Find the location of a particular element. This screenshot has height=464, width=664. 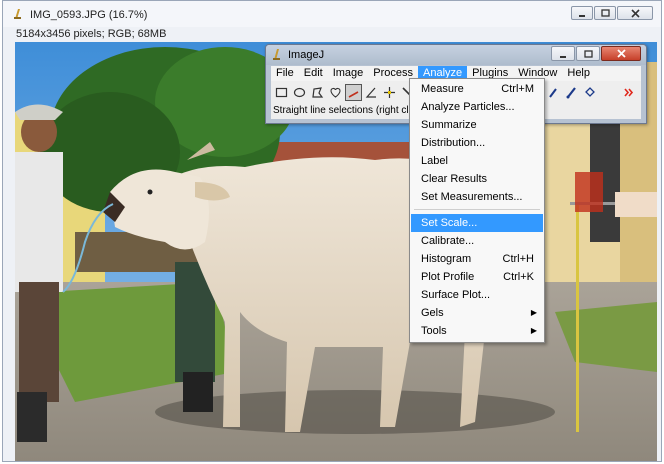

menuitem-summarize: Summarize is located at coordinates (477, 125).